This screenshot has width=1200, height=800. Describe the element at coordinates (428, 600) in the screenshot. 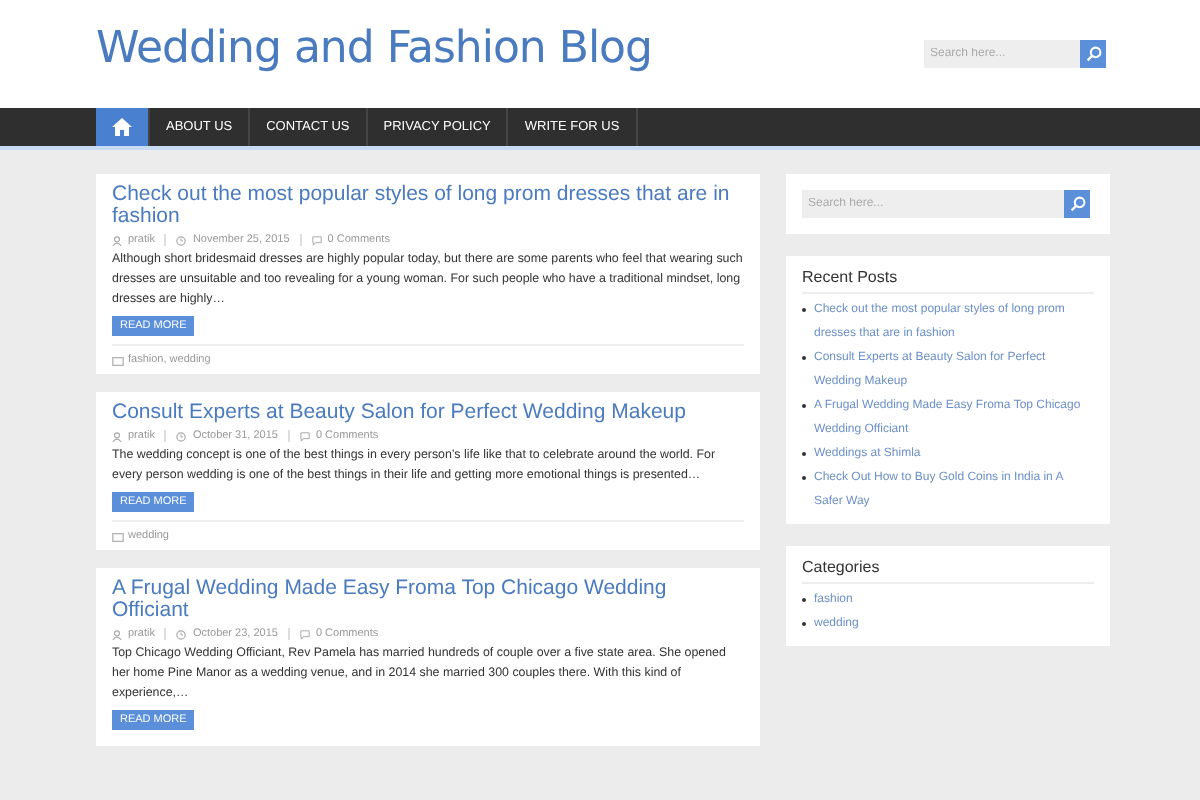

I see `post-title: A Frugal Wedding Made Easy Froma Top Chicago Wedding Officiant` at that location.